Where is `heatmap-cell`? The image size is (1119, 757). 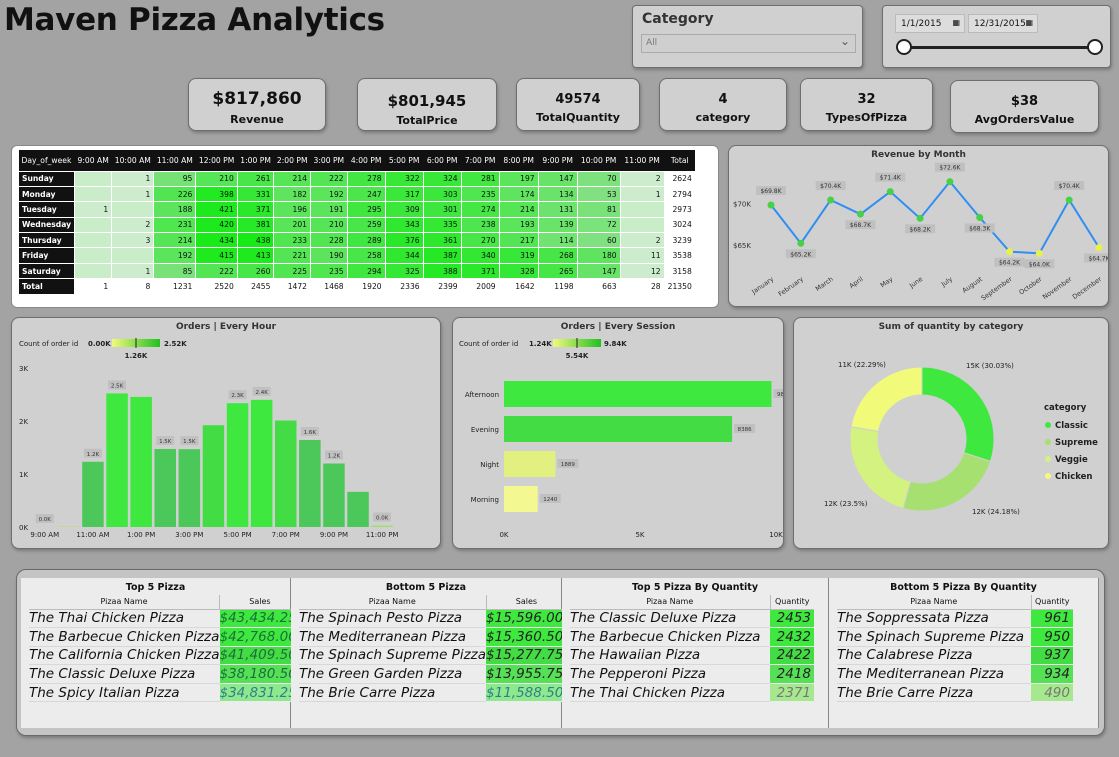
heatmap-cell is located at coordinates (642, 225).